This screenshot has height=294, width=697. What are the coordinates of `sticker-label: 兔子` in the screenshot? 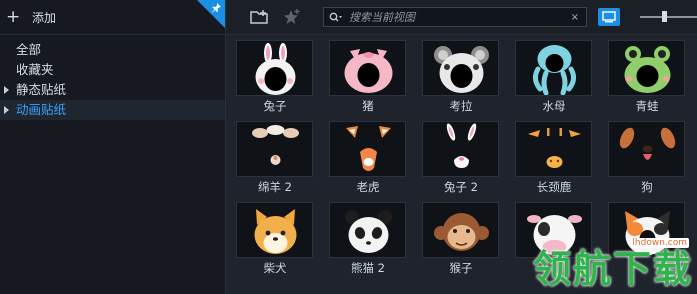 It's located at (275, 106).